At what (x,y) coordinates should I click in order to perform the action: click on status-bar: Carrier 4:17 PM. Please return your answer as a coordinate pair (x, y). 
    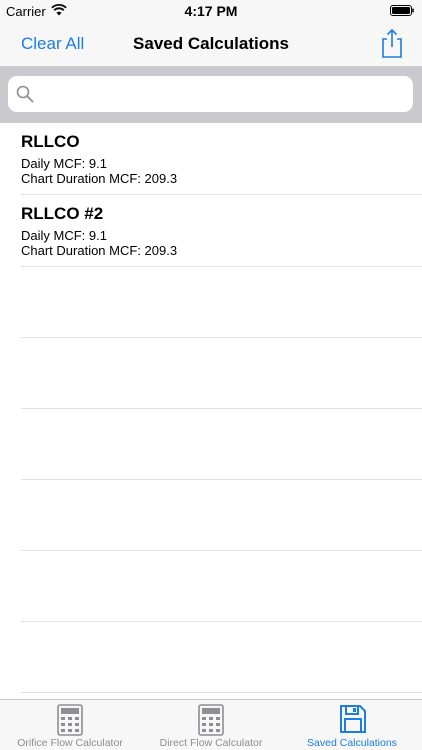
    Looking at the image, I should click on (211, 11).